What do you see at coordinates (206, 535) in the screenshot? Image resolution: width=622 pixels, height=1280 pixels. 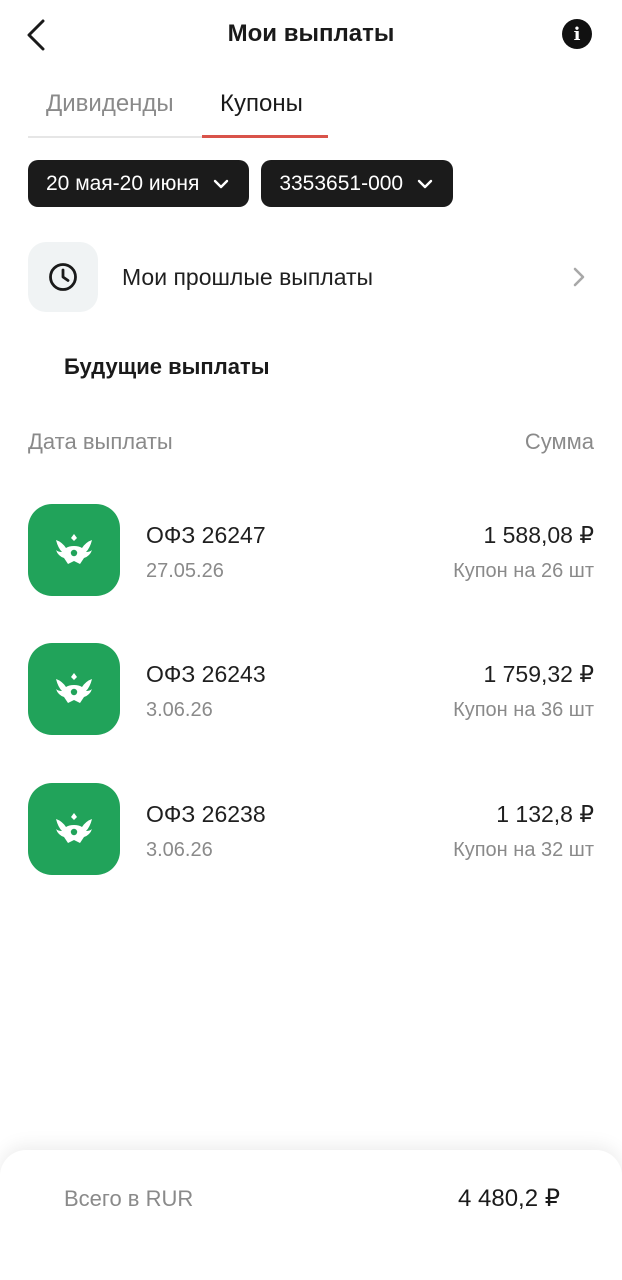 I see `bond-name: ОФЗ 26247` at bounding box center [206, 535].